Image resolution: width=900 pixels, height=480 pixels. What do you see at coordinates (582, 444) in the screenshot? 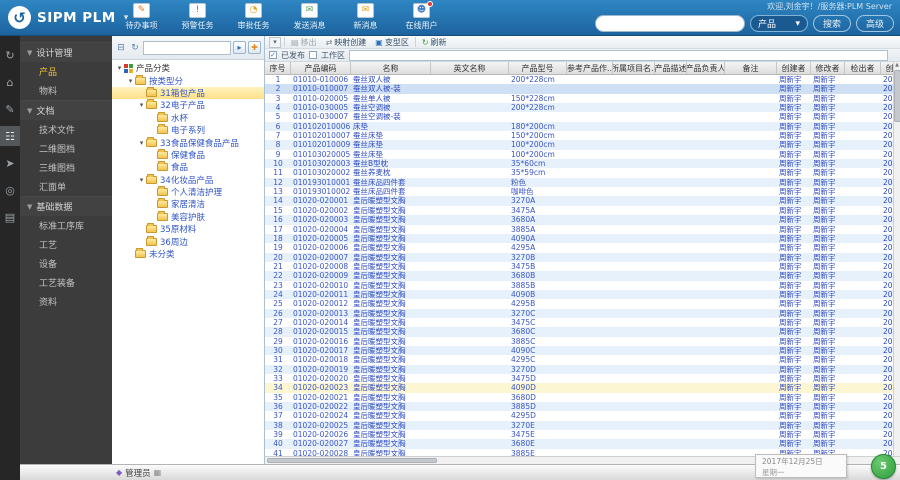
I see `table-row: 4001020-020027皇后暖塑型文胸3680E周新宇周新宇2017-1` at bounding box center [582, 444].